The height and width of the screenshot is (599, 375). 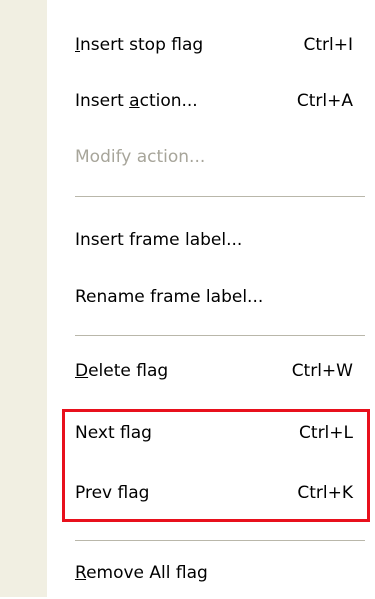 What do you see at coordinates (139, 45) in the screenshot?
I see `menu-item-label: Insert stop flag` at bounding box center [139, 45].